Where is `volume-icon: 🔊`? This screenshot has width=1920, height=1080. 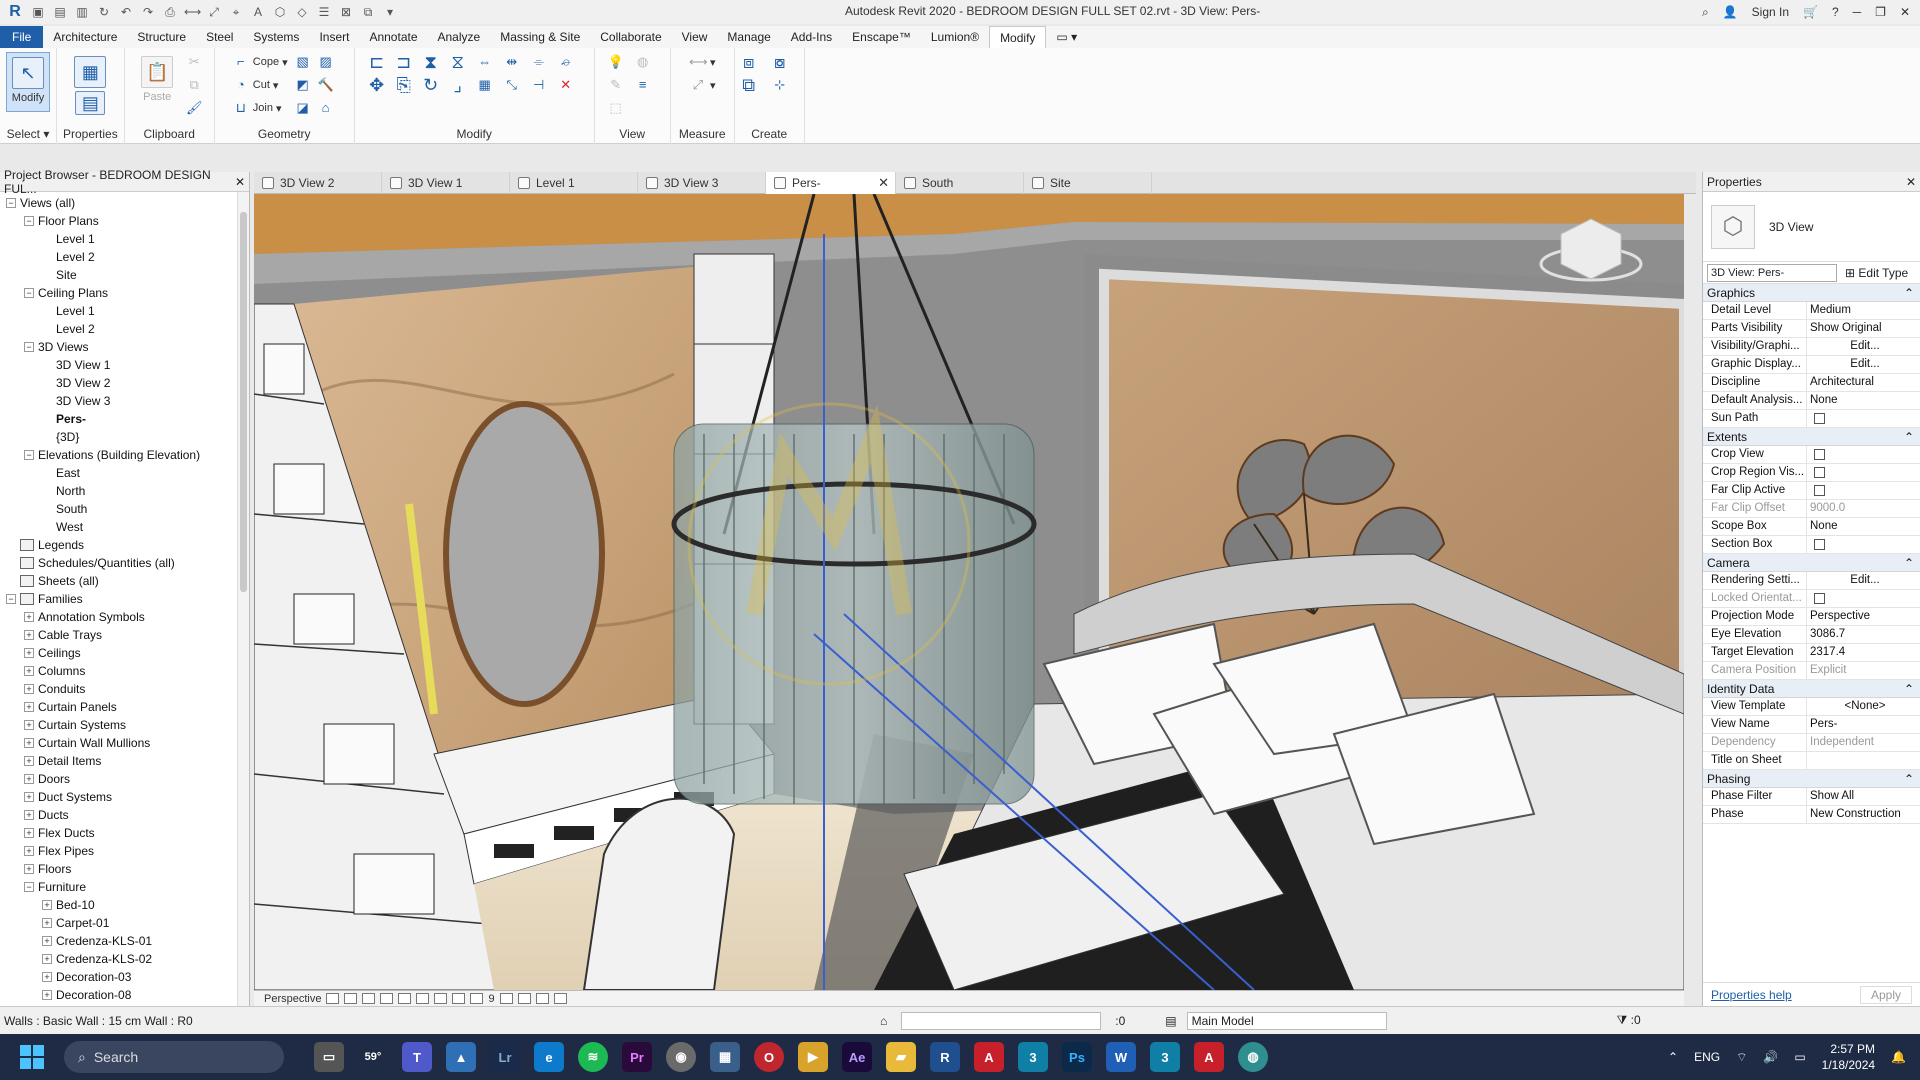
volume-icon: 🔊 is located at coordinates (1770, 1057).